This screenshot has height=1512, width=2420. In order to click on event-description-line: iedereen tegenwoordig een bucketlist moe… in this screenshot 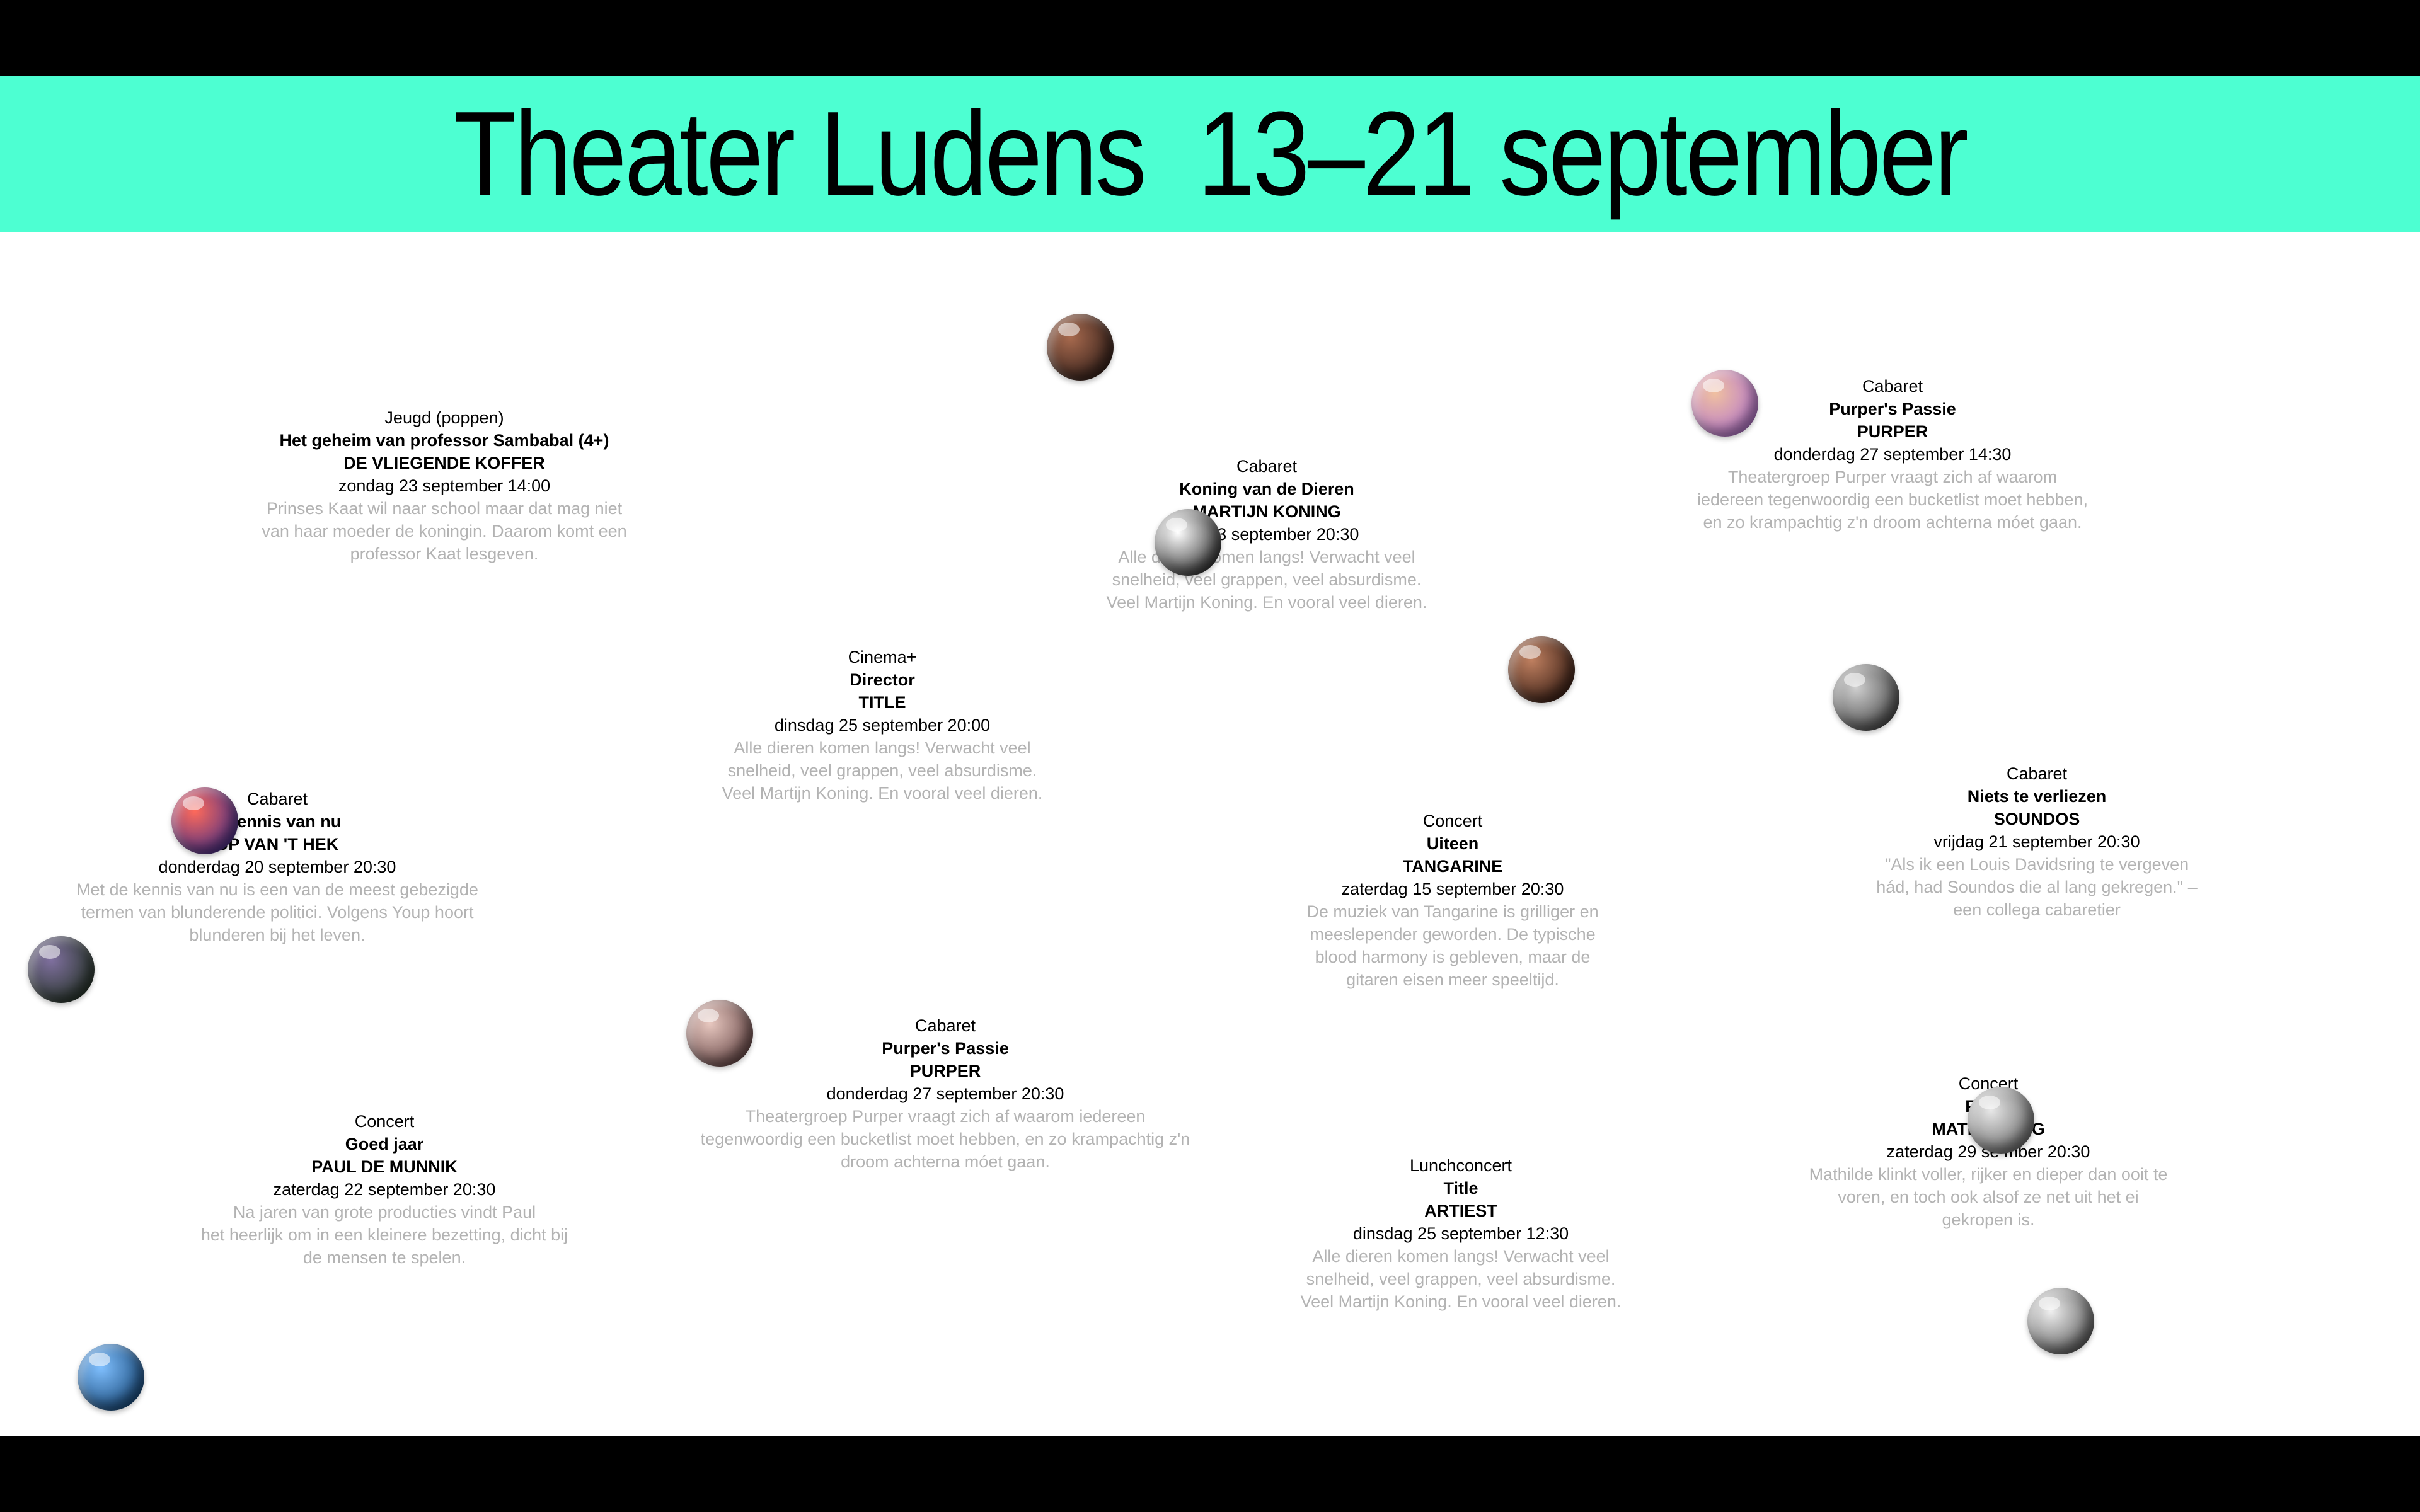, I will do `click(1892, 499)`.